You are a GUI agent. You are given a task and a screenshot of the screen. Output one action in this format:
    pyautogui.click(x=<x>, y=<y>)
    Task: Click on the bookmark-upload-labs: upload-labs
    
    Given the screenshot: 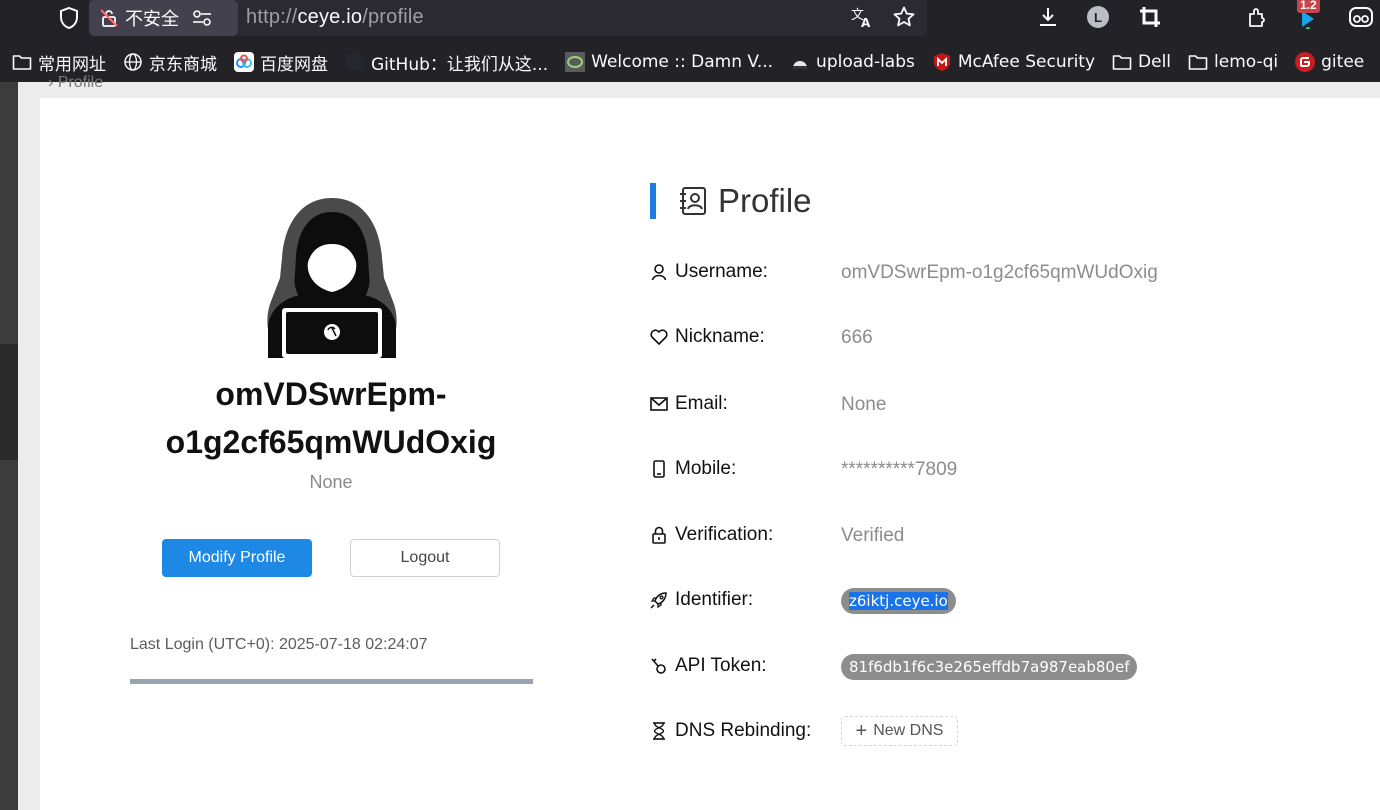 What is the action you would take?
    pyautogui.click(x=852, y=62)
    